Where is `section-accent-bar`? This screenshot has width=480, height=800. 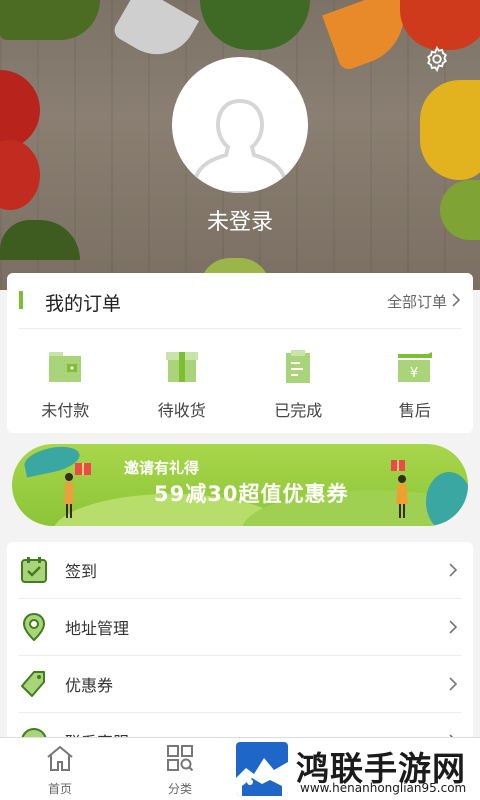
section-accent-bar is located at coordinates (21, 300).